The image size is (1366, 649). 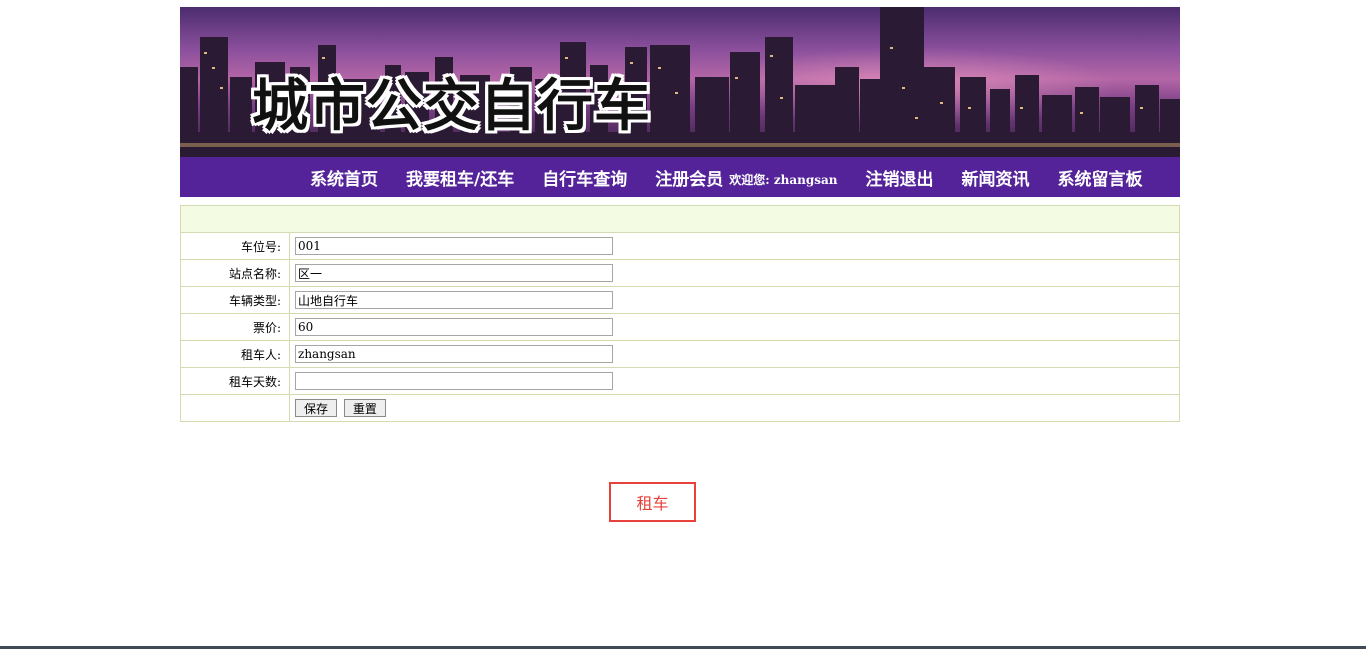 What do you see at coordinates (454, 354) in the screenshot?
I see `renter-field` at bounding box center [454, 354].